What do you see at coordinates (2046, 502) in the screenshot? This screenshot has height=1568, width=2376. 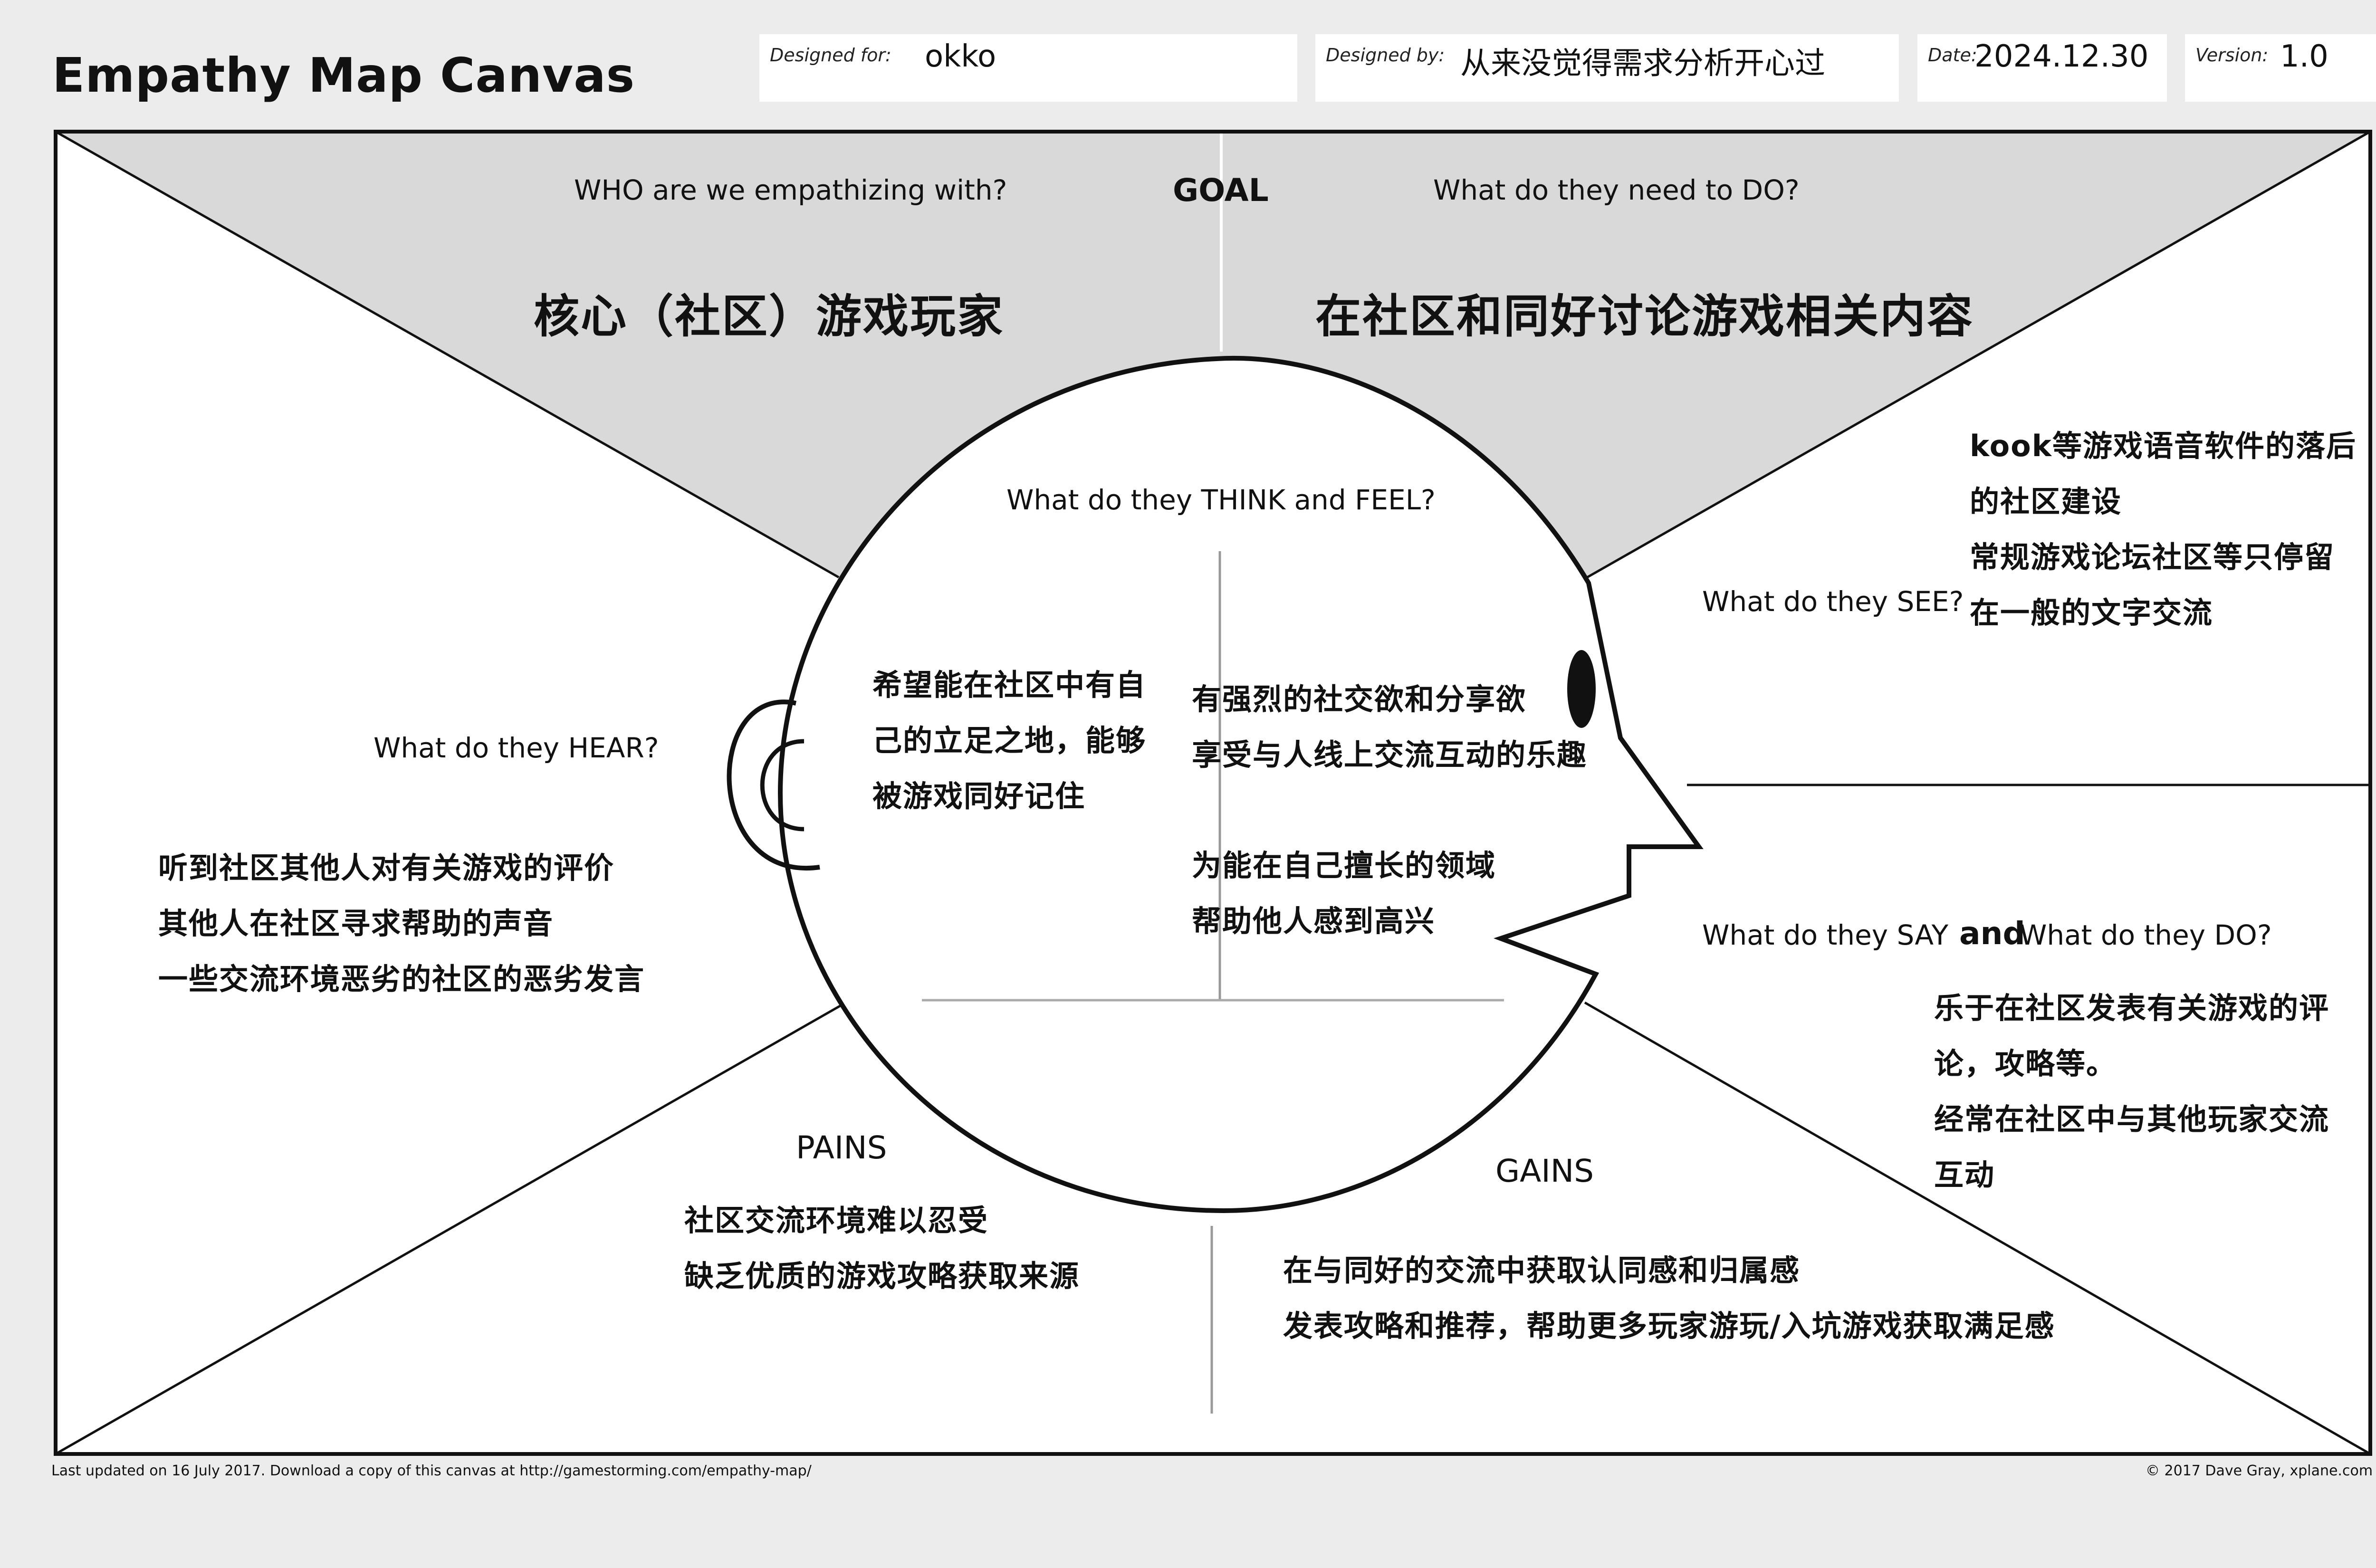 I see `see-line: 的社区建设` at bounding box center [2046, 502].